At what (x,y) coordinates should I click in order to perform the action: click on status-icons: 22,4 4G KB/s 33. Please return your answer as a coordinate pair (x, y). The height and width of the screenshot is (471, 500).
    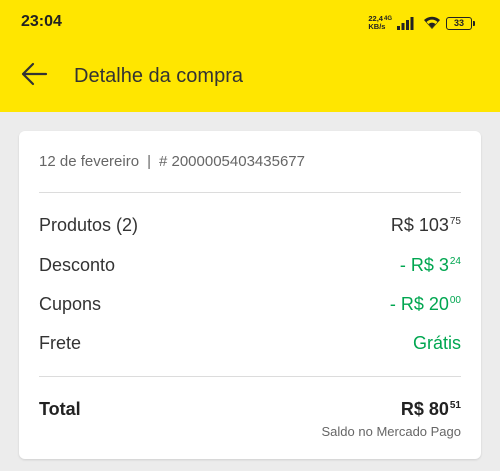
    Looking at the image, I should click on (421, 23).